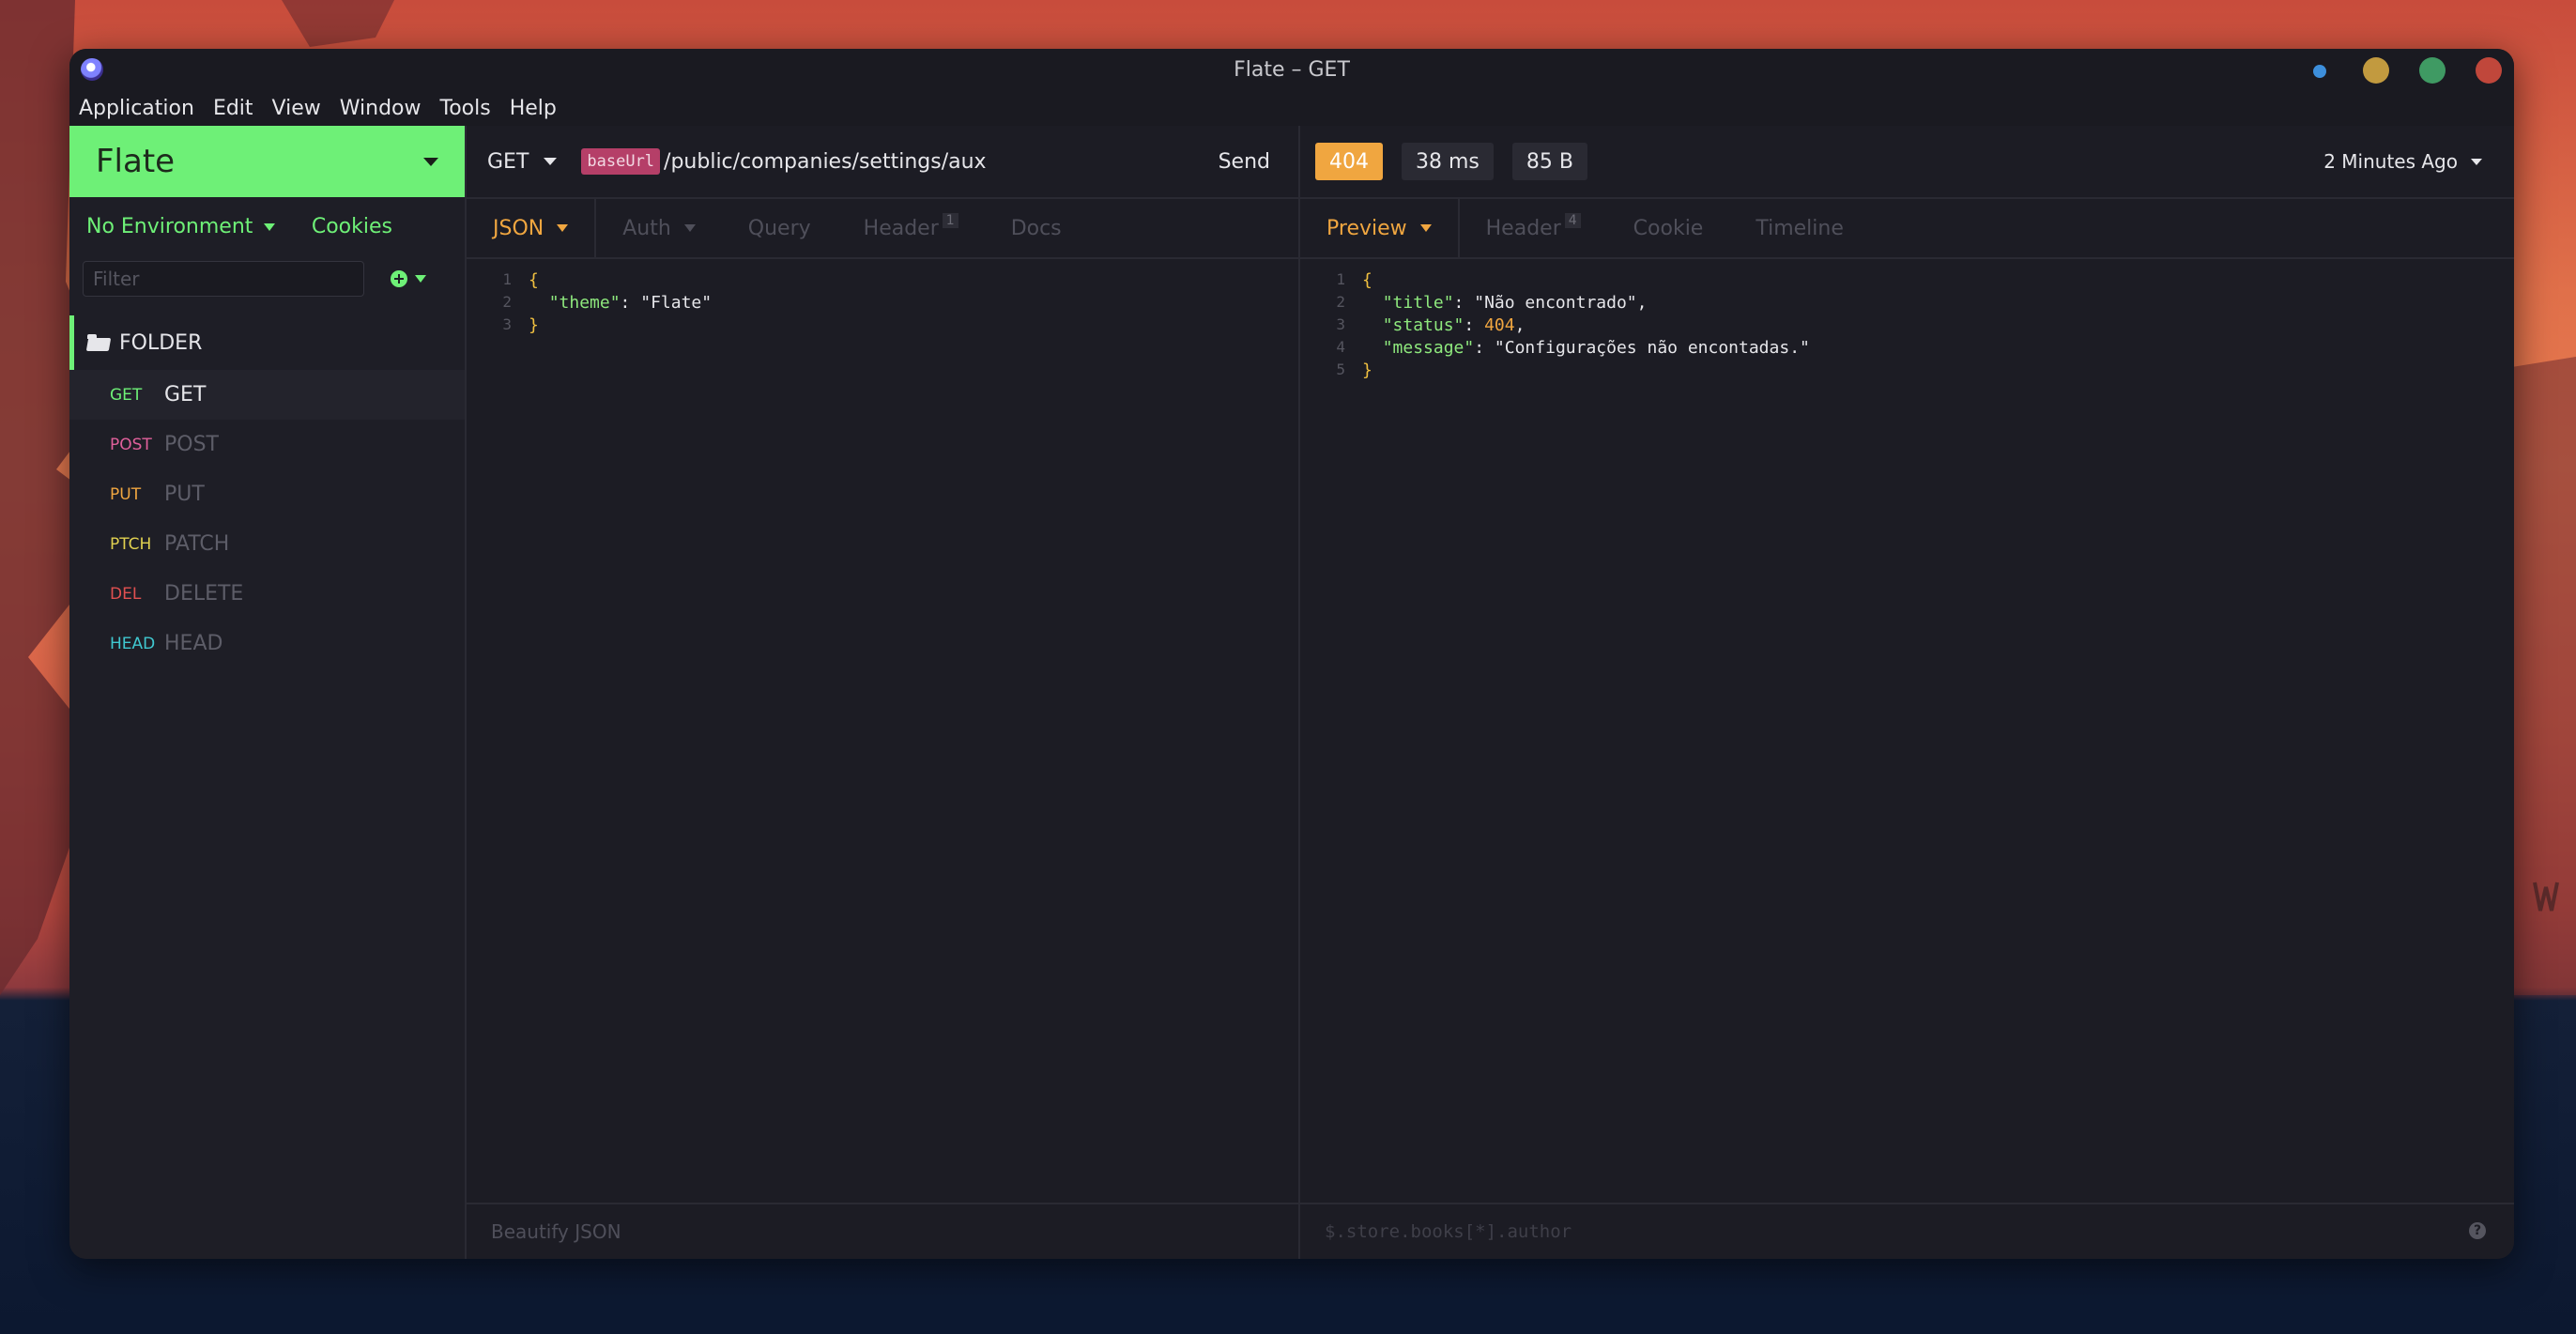  Describe the element at coordinates (534, 109) in the screenshot. I see `menu-help: Help` at that location.